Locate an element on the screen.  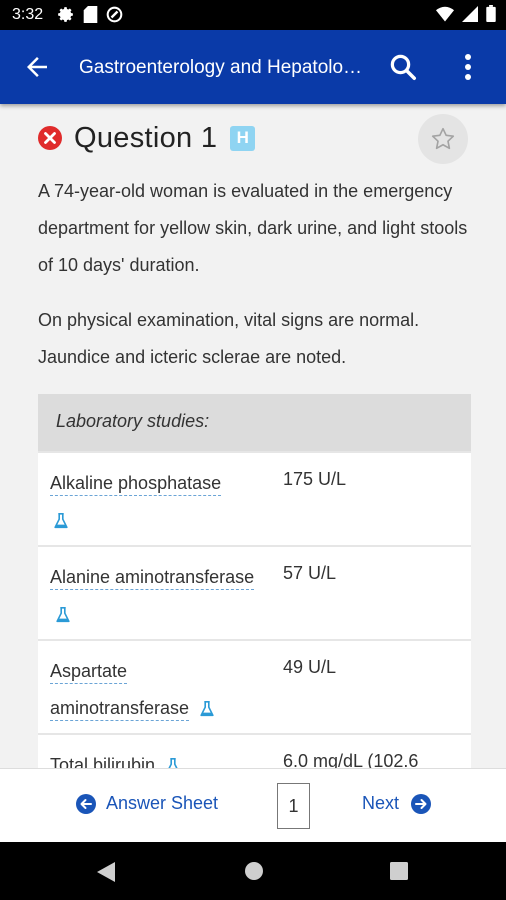
lab-test-value: 49 U/L is located at coordinates (310, 667).